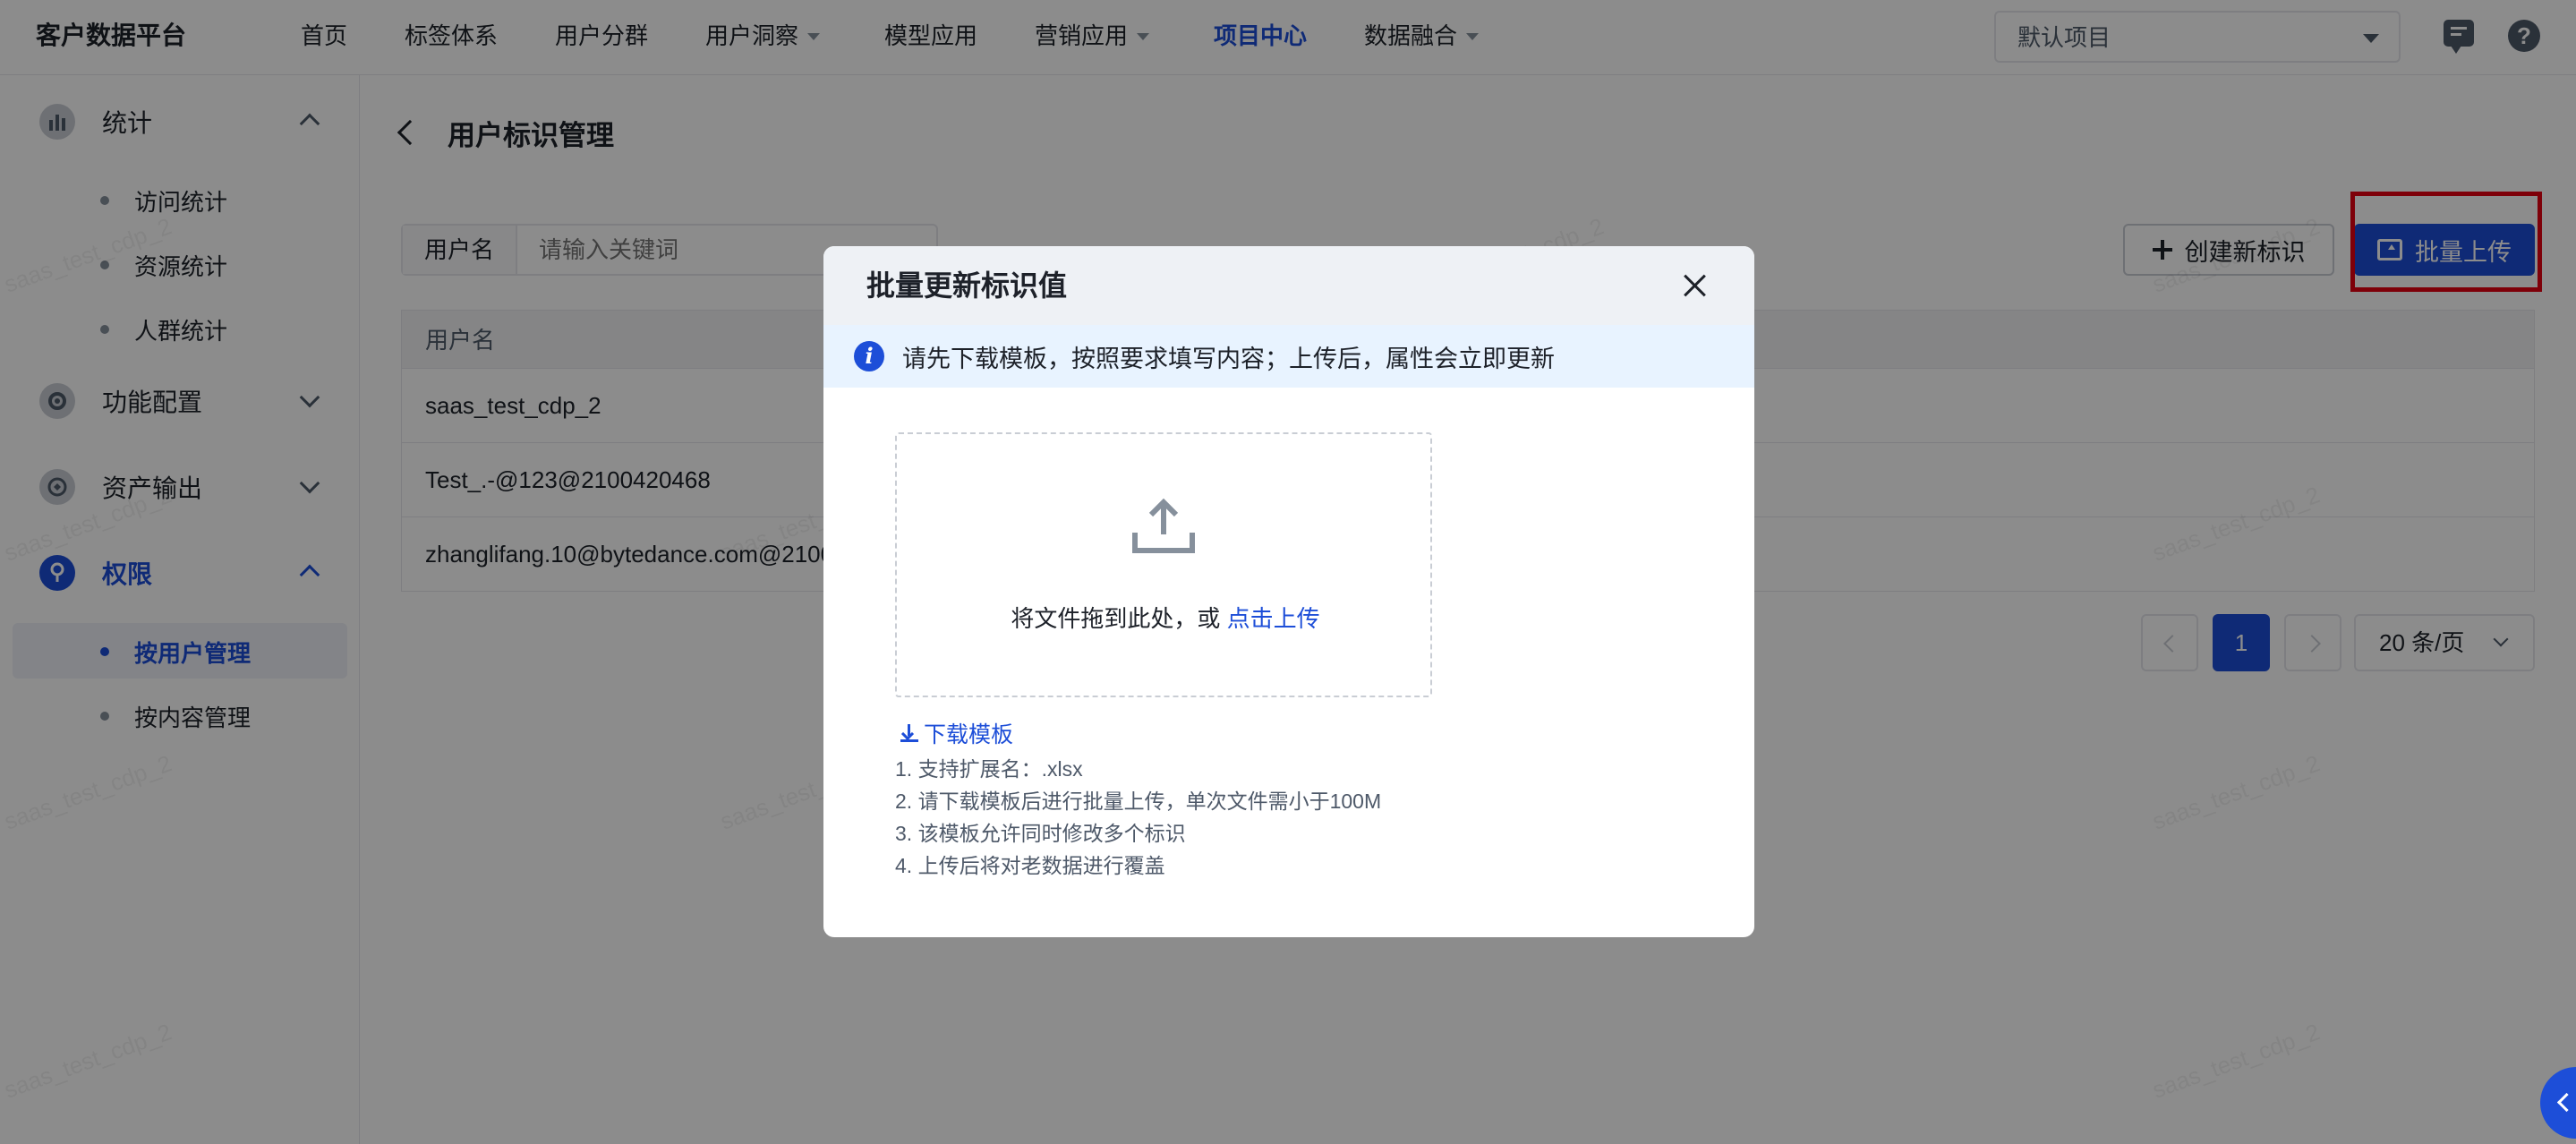 The width and height of the screenshot is (2576, 1144). What do you see at coordinates (869, 356) in the screenshot?
I see `info-icon: i` at bounding box center [869, 356].